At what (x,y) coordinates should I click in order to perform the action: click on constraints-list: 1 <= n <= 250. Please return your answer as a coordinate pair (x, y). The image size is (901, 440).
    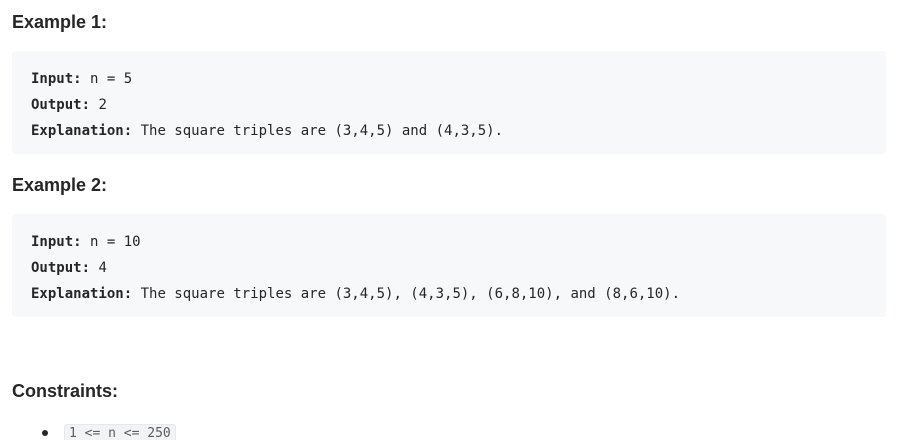
    Looking at the image, I should click on (107, 430).